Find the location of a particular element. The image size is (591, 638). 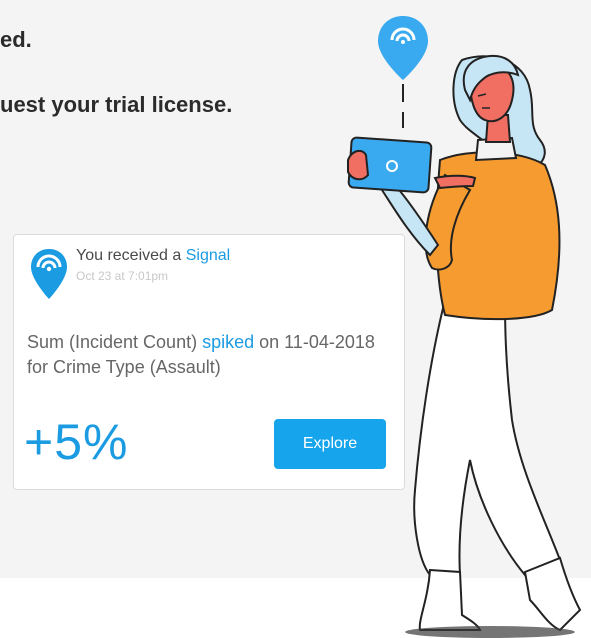

signal-link: Signal is located at coordinates (208, 255).